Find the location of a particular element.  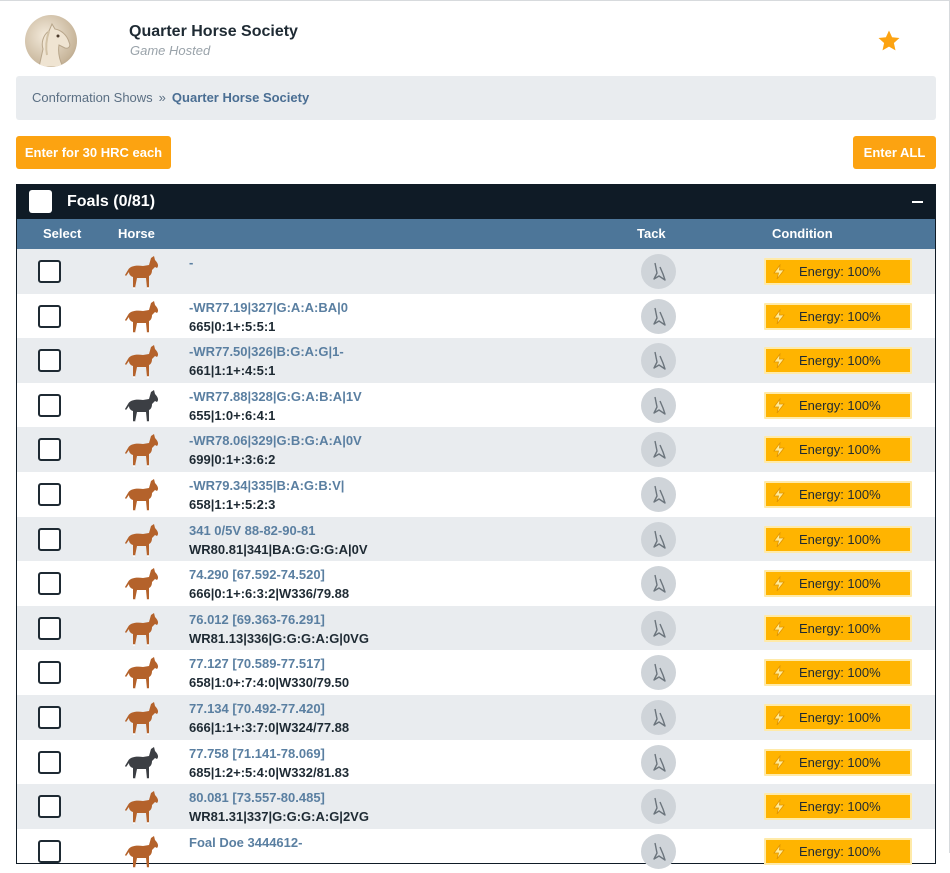

foal-stats: 665|0:1+:5:5:1 is located at coordinates (232, 326).